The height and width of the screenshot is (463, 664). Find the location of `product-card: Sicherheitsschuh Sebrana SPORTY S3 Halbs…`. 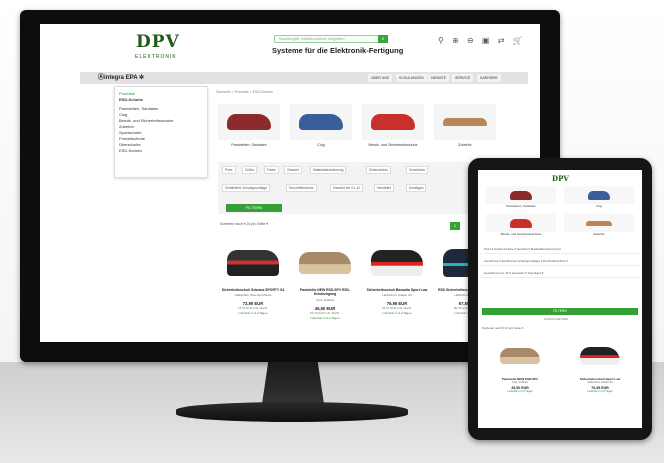

product-card: Sicherheitsschuh Sebrana SPORTY S3 Halbs… is located at coordinates (253, 292).